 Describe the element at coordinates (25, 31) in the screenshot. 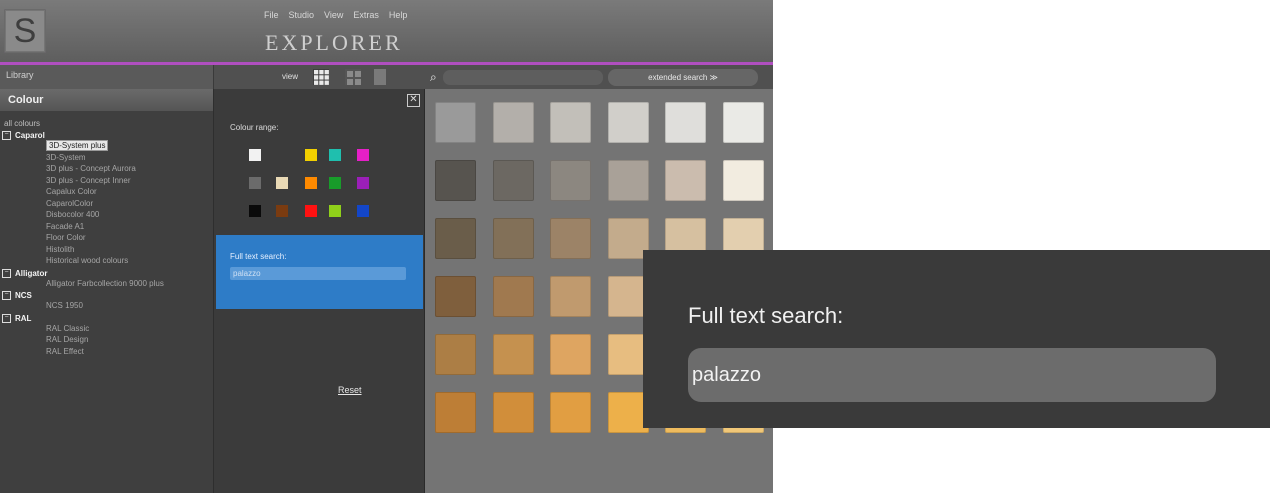

I see `logo-letter-s: S` at that location.